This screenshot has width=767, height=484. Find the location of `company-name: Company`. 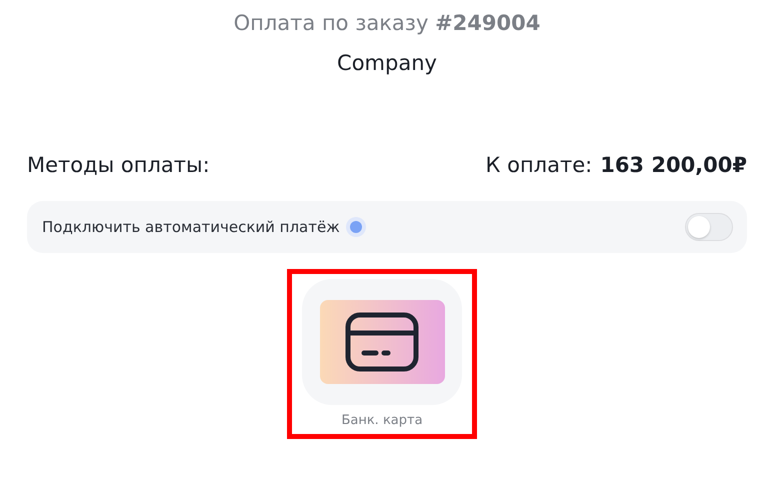

company-name: Company is located at coordinates (387, 63).